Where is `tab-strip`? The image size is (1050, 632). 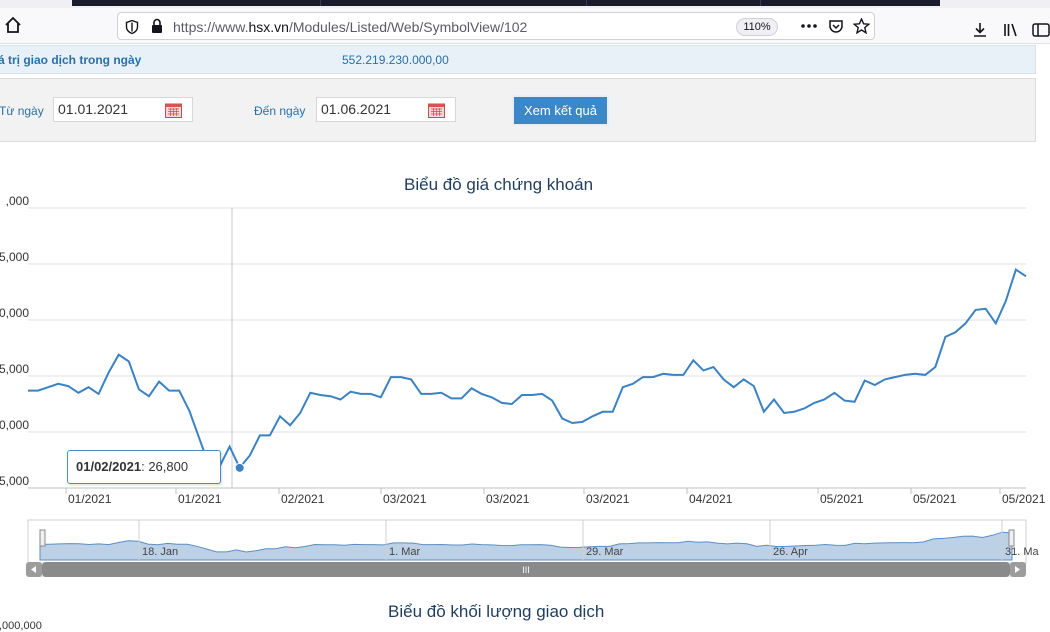
tab-strip is located at coordinates (525, 4).